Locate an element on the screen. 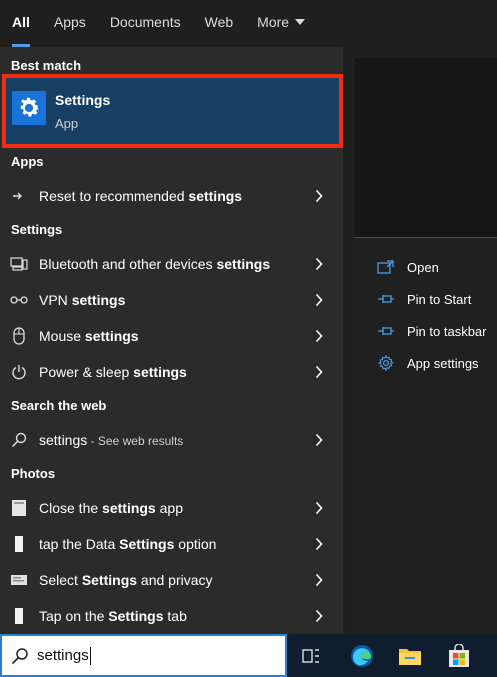 This screenshot has width=497, height=677. search-scope-tabs: All Apps Documents Web More is located at coordinates (248, 23).